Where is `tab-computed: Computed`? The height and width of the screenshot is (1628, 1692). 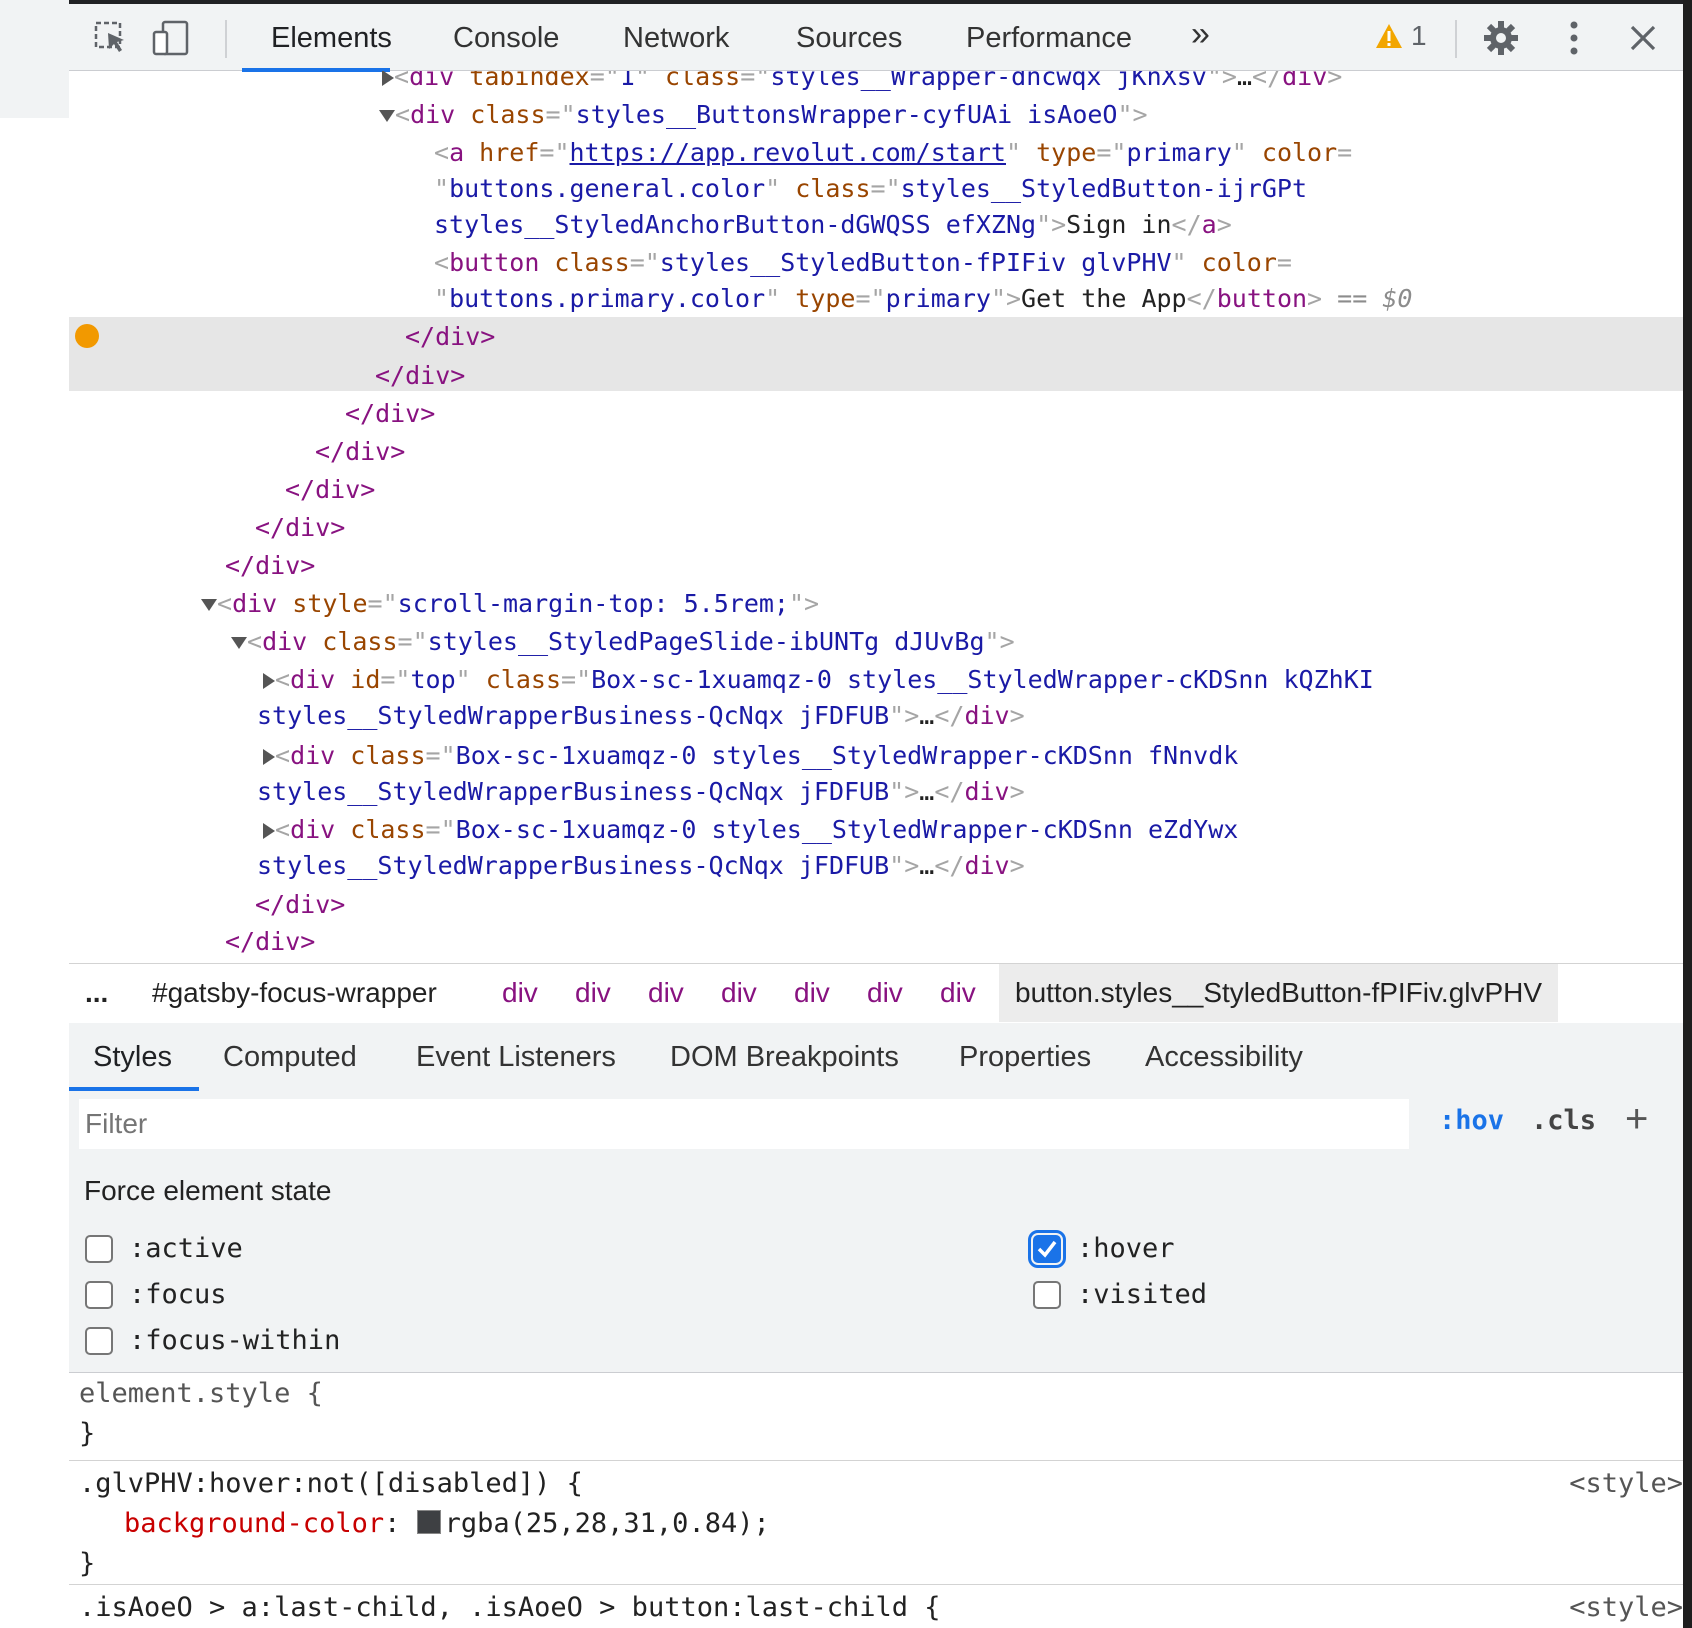
tab-computed: Computed is located at coordinates (290, 1057).